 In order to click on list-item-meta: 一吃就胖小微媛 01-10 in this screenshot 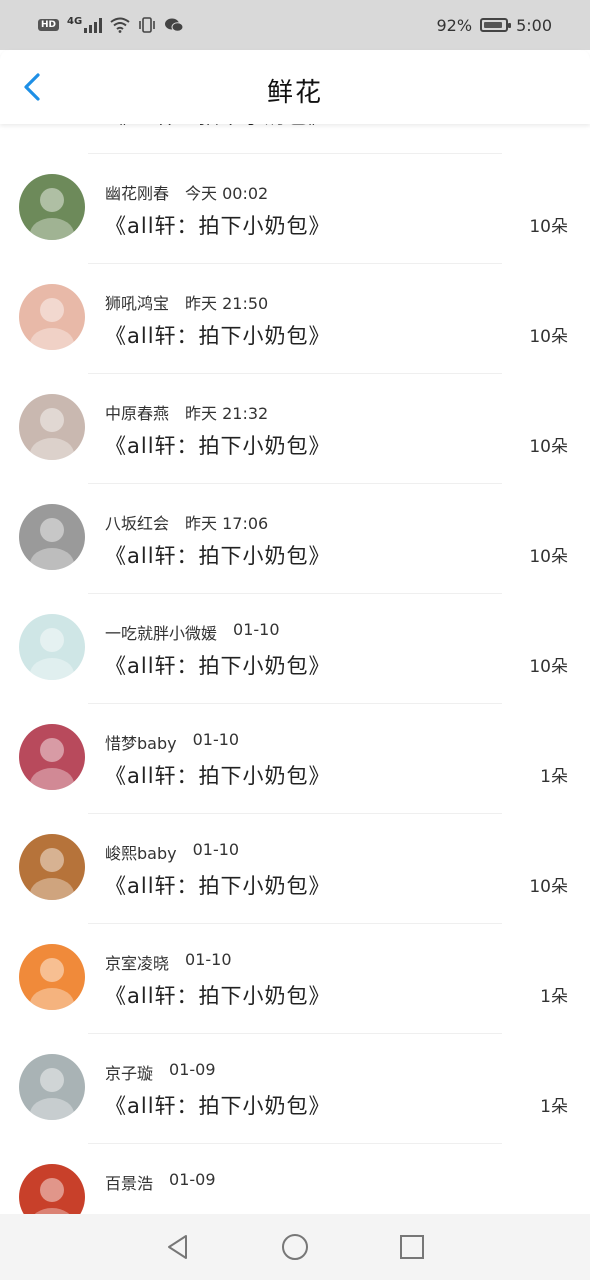, I will do `click(192, 632)`.